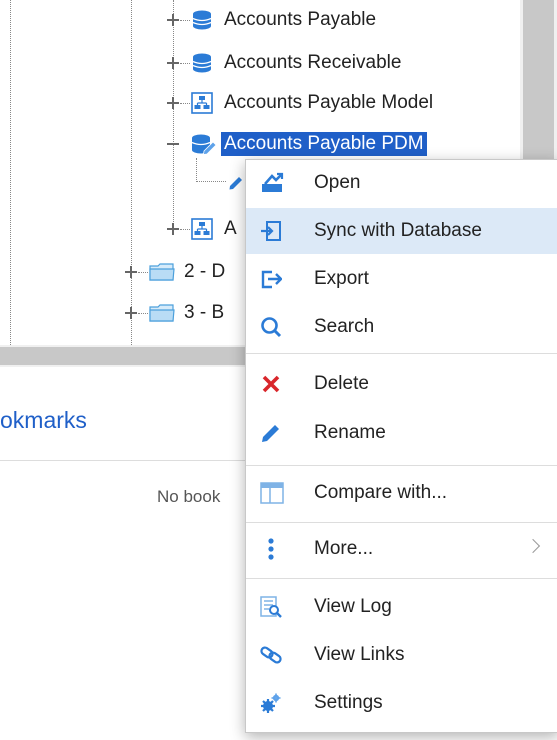 This screenshot has width=557, height=740. Describe the element at coordinates (359, 654) in the screenshot. I see `menu-item-label: View Links` at that location.